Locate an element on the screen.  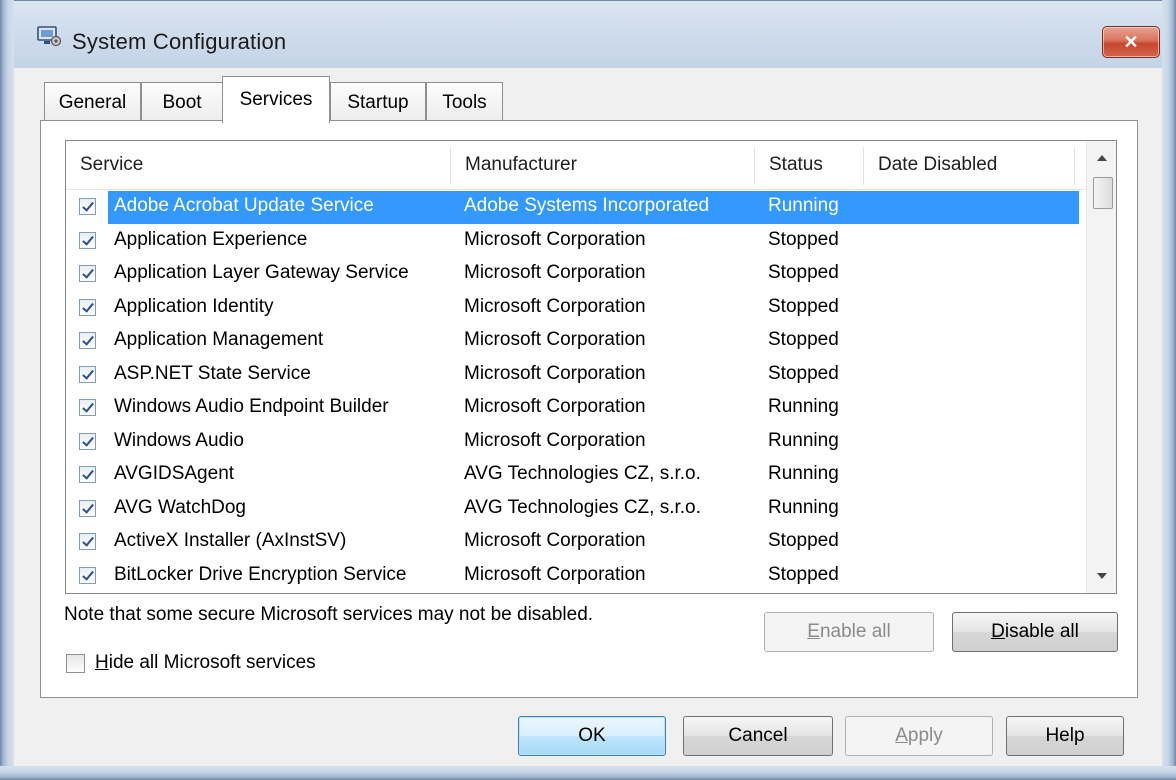
hide-microsoft-services-row: Hide all Microsoft services is located at coordinates (191, 663).